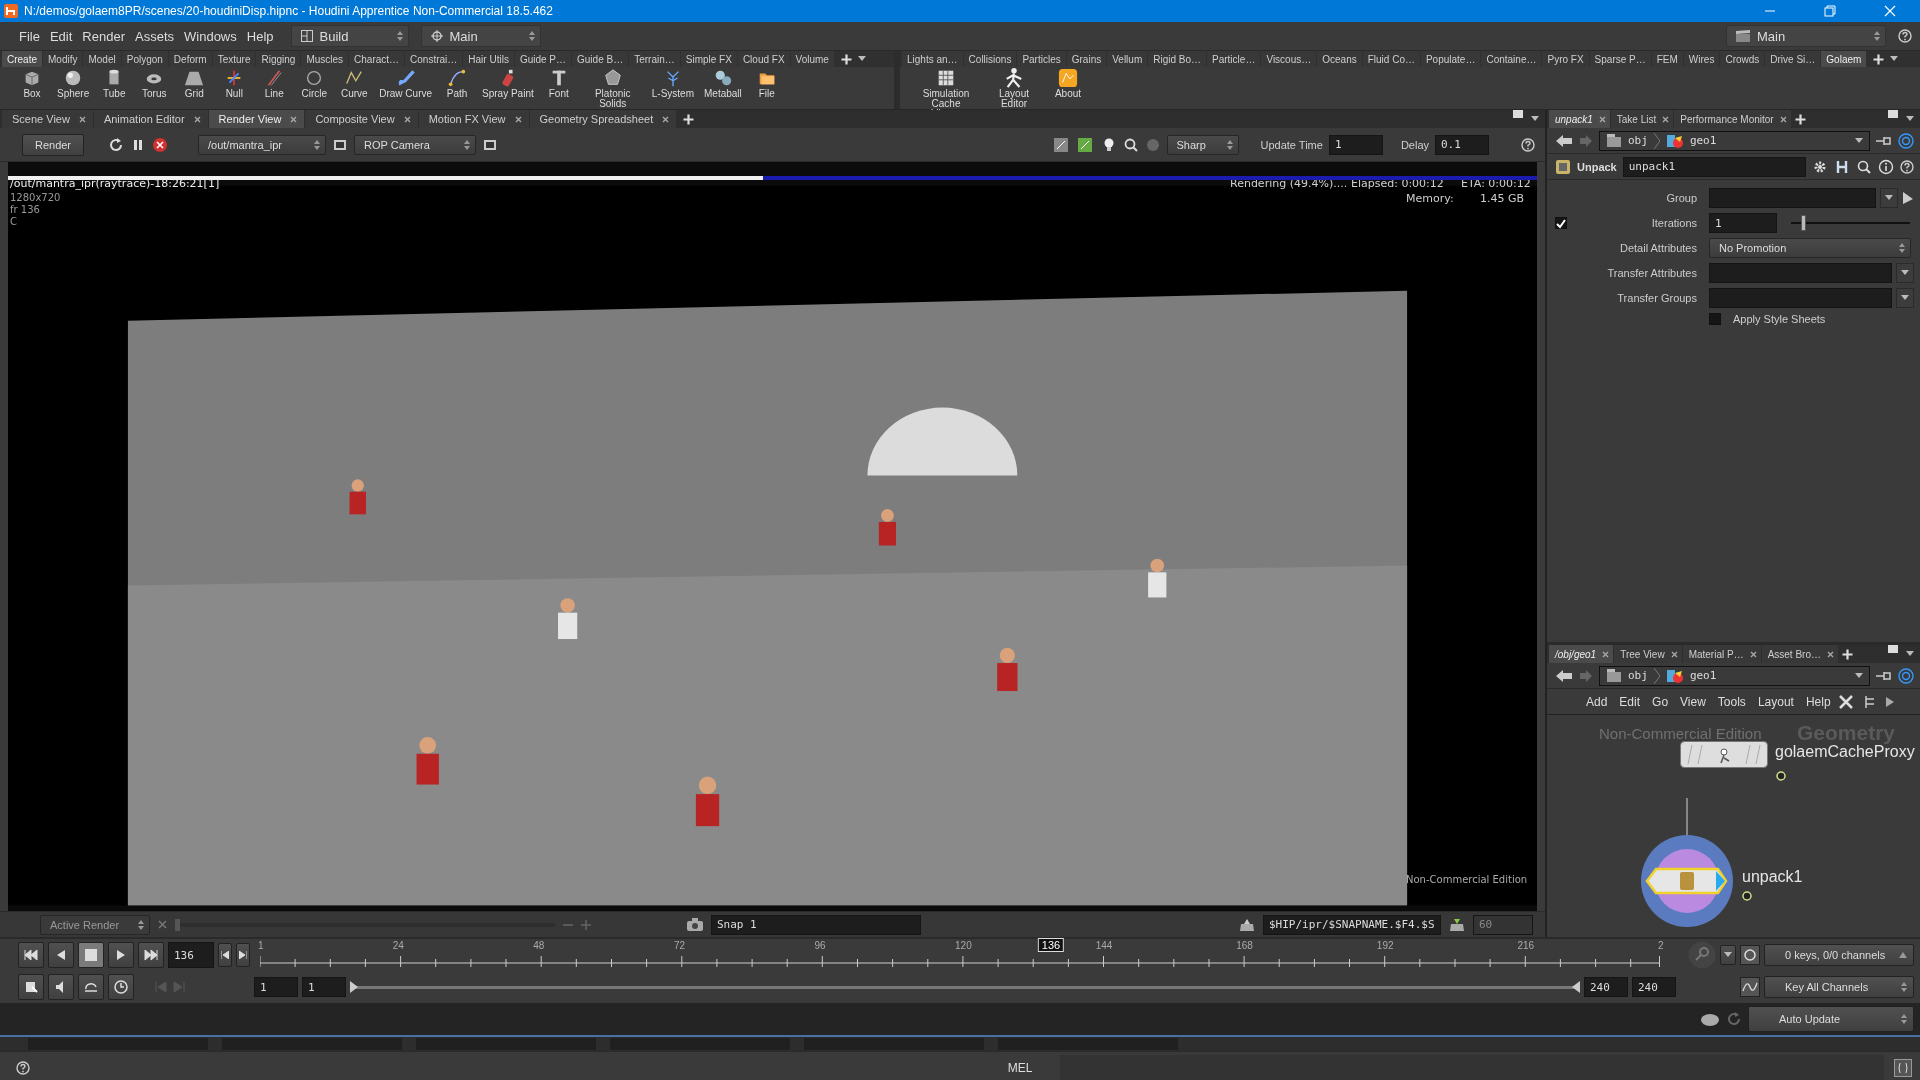 The width and height of the screenshot is (1920, 1080). Describe the element at coordinates (488, 59) in the screenshot. I see `shelf-tab: Hair Utils` at that location.